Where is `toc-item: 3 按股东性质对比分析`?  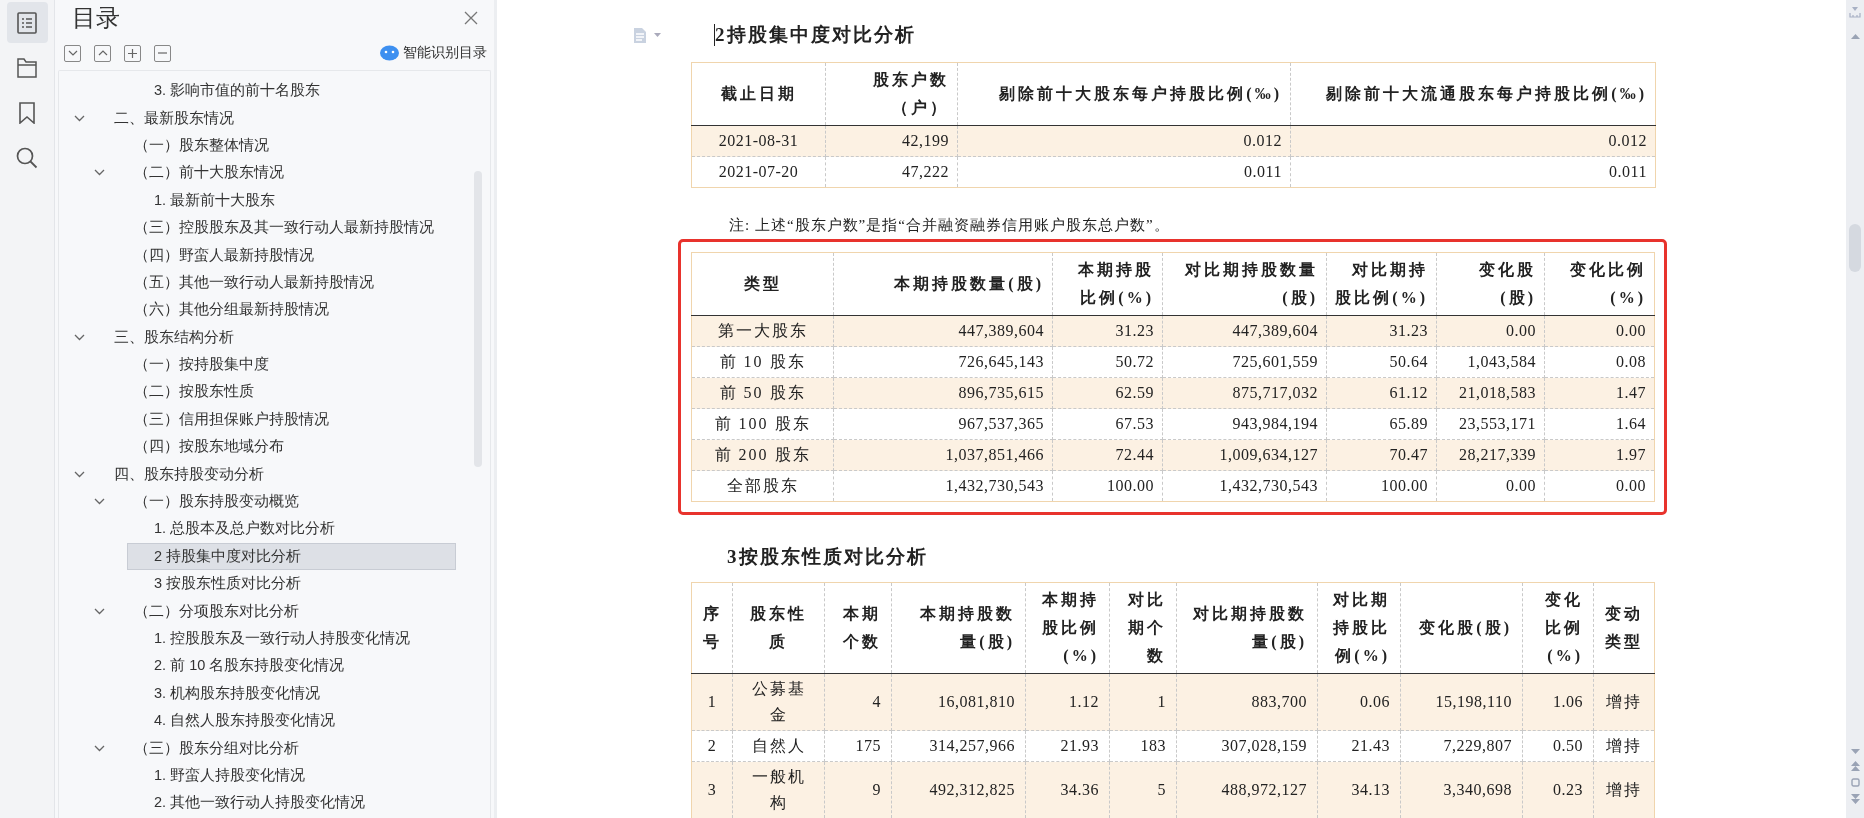
toc-item: 3 按股东性质对比分析 is located at coordinates (291, 584).